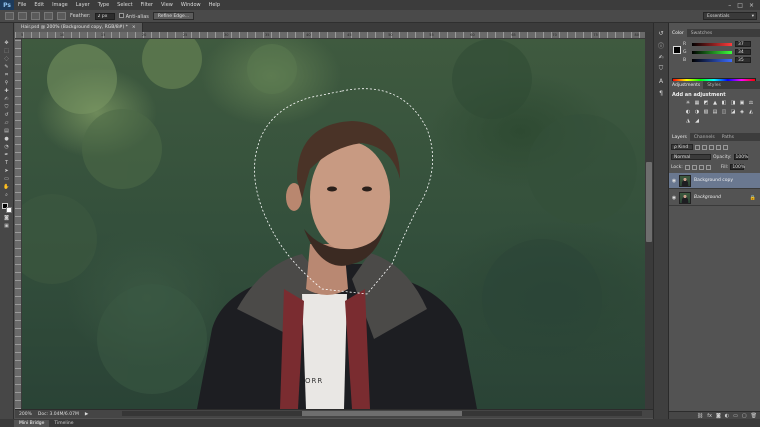  Describe the element at coordinates (711, 147) in the screenshot. I see `type-filter-icon` at that location.